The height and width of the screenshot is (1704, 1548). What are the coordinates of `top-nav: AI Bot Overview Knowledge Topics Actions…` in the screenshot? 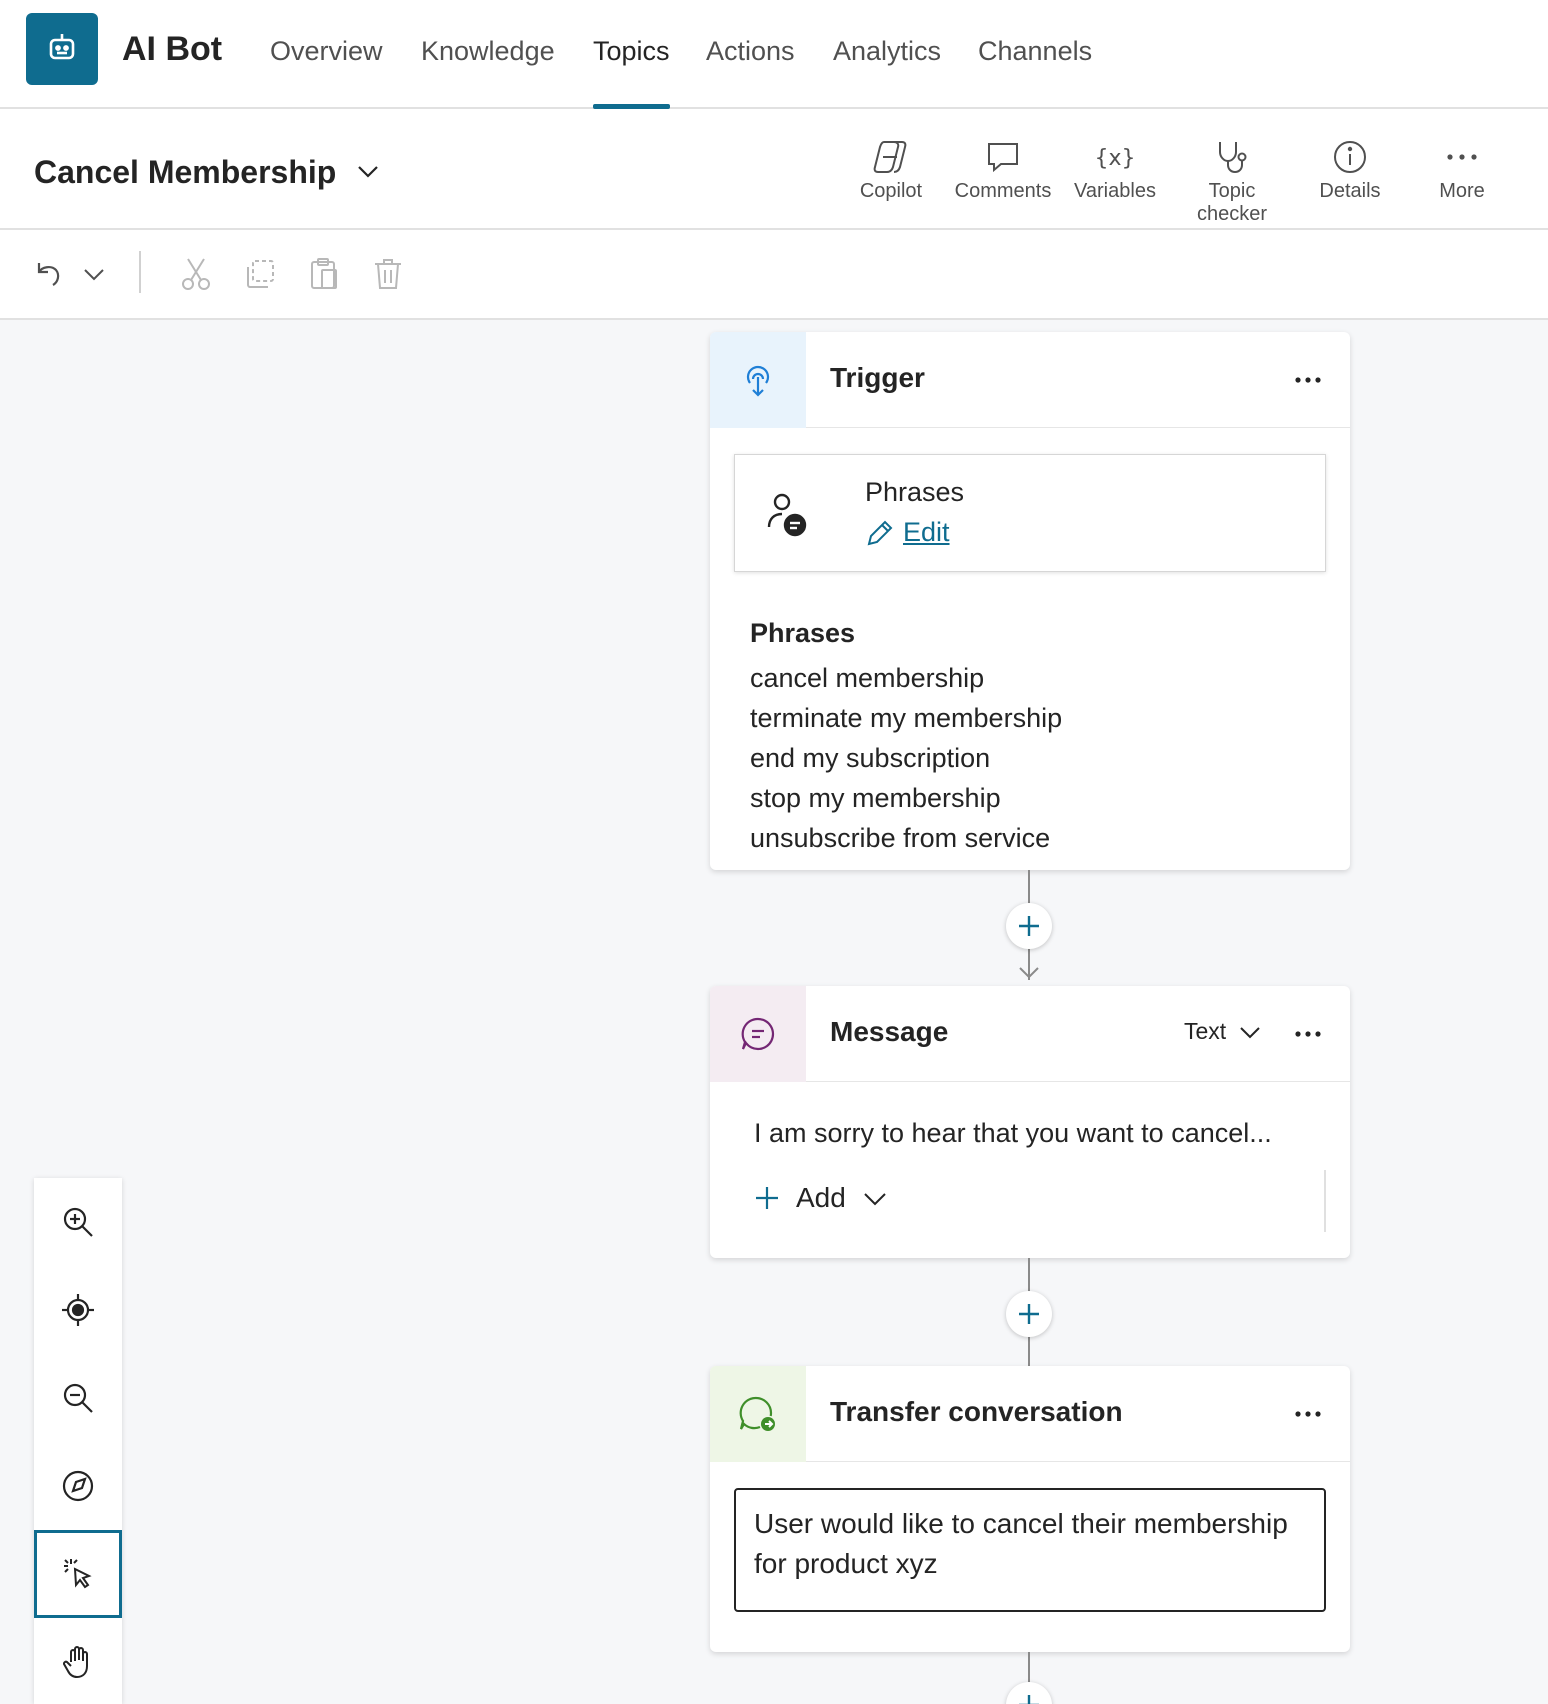 It's located at (774, 54).